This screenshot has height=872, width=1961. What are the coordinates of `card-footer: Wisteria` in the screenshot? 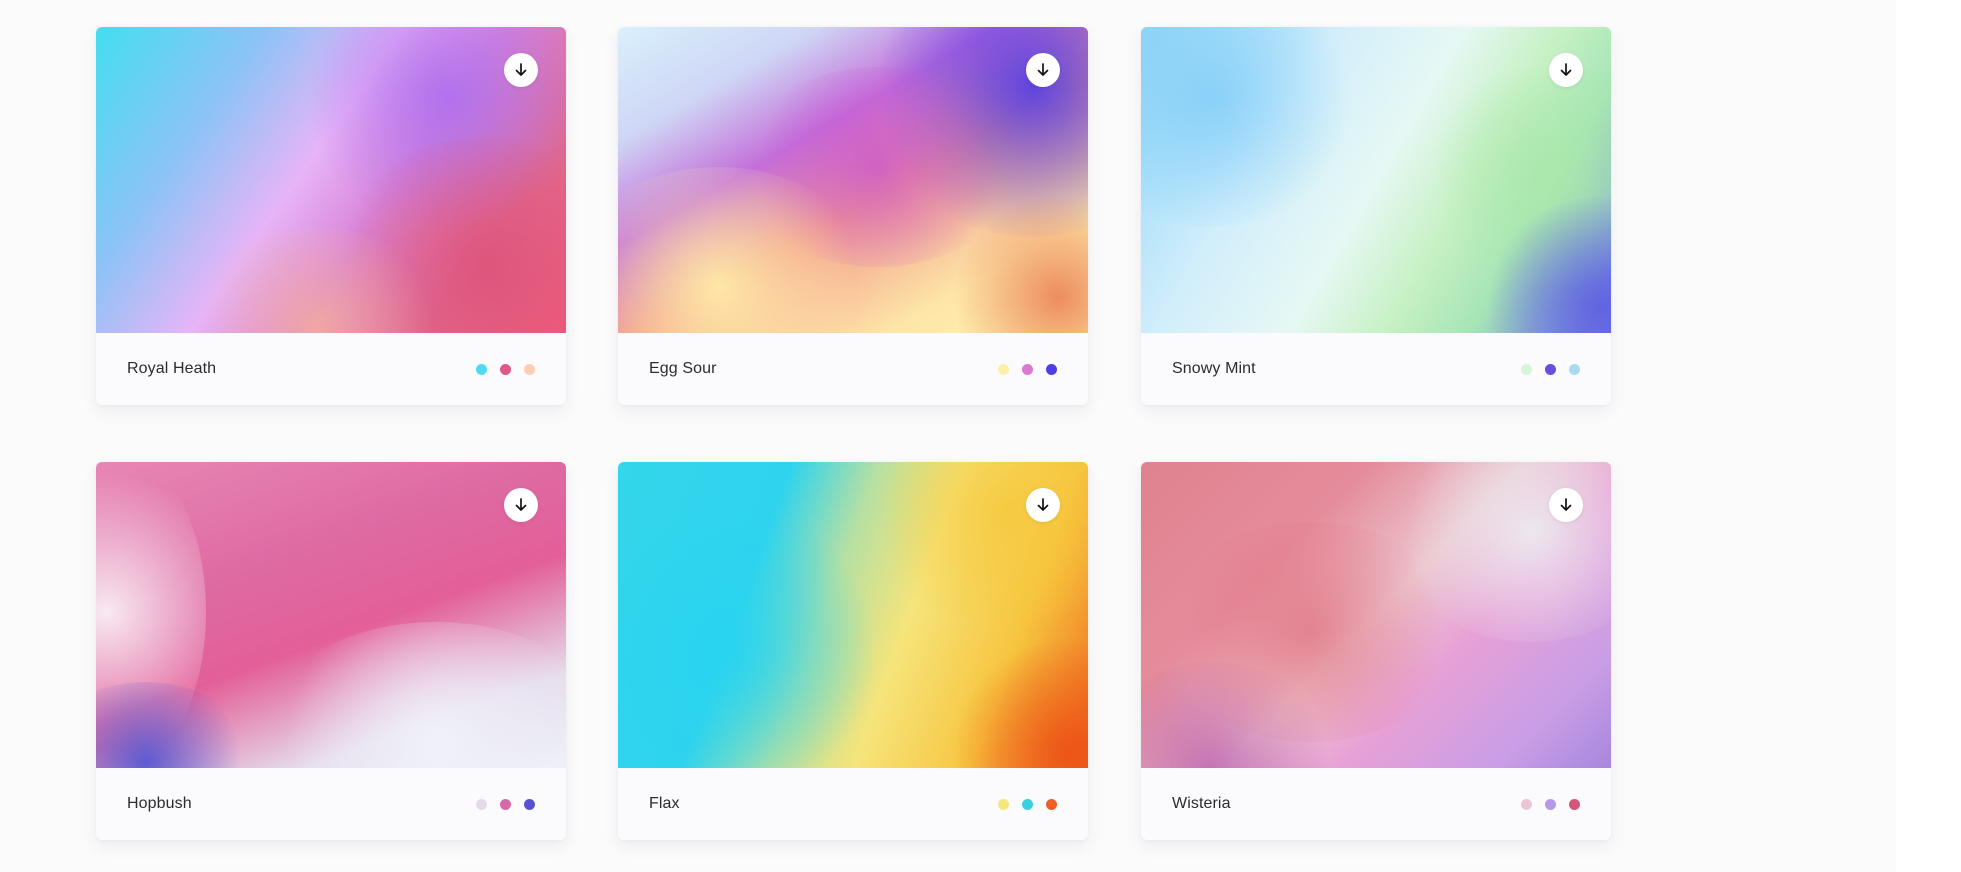 It's located at (1376, 804).